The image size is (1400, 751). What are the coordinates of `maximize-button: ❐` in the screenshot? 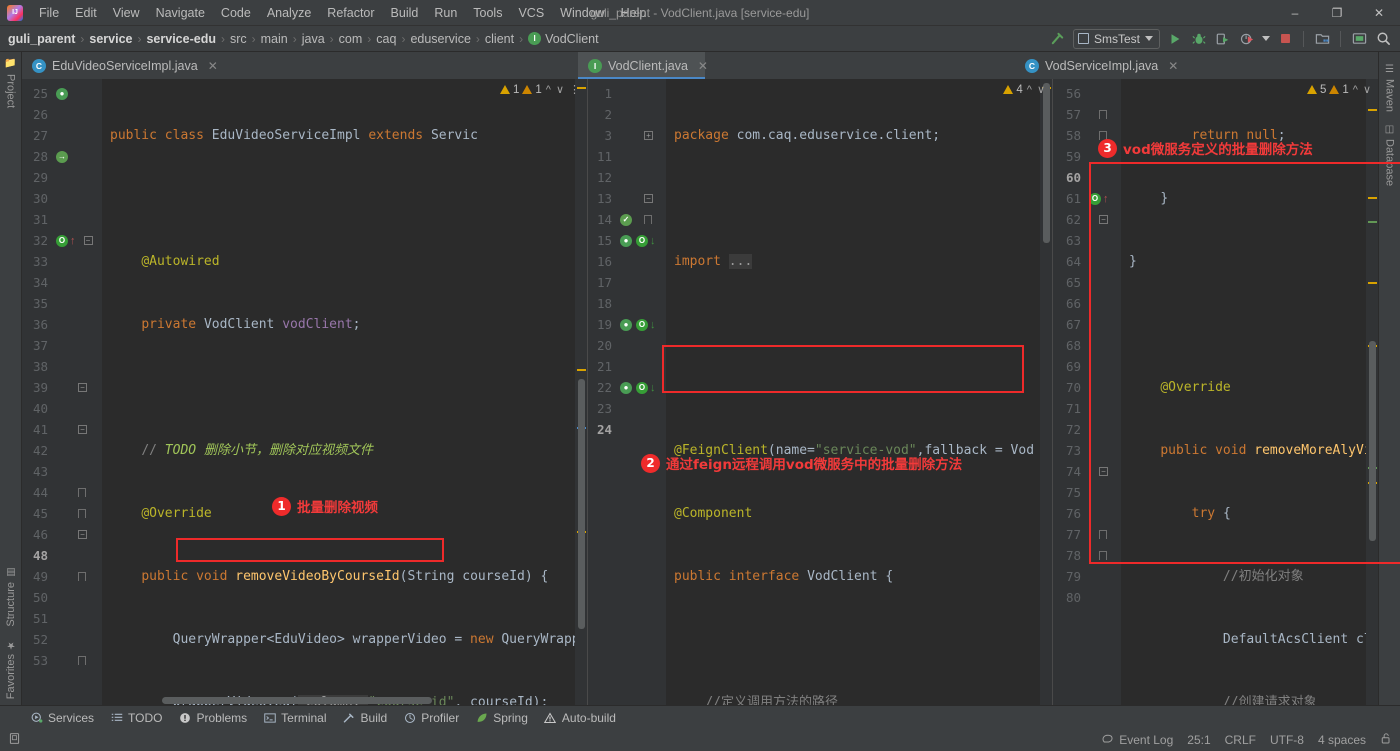 It's located at (1337, 13).